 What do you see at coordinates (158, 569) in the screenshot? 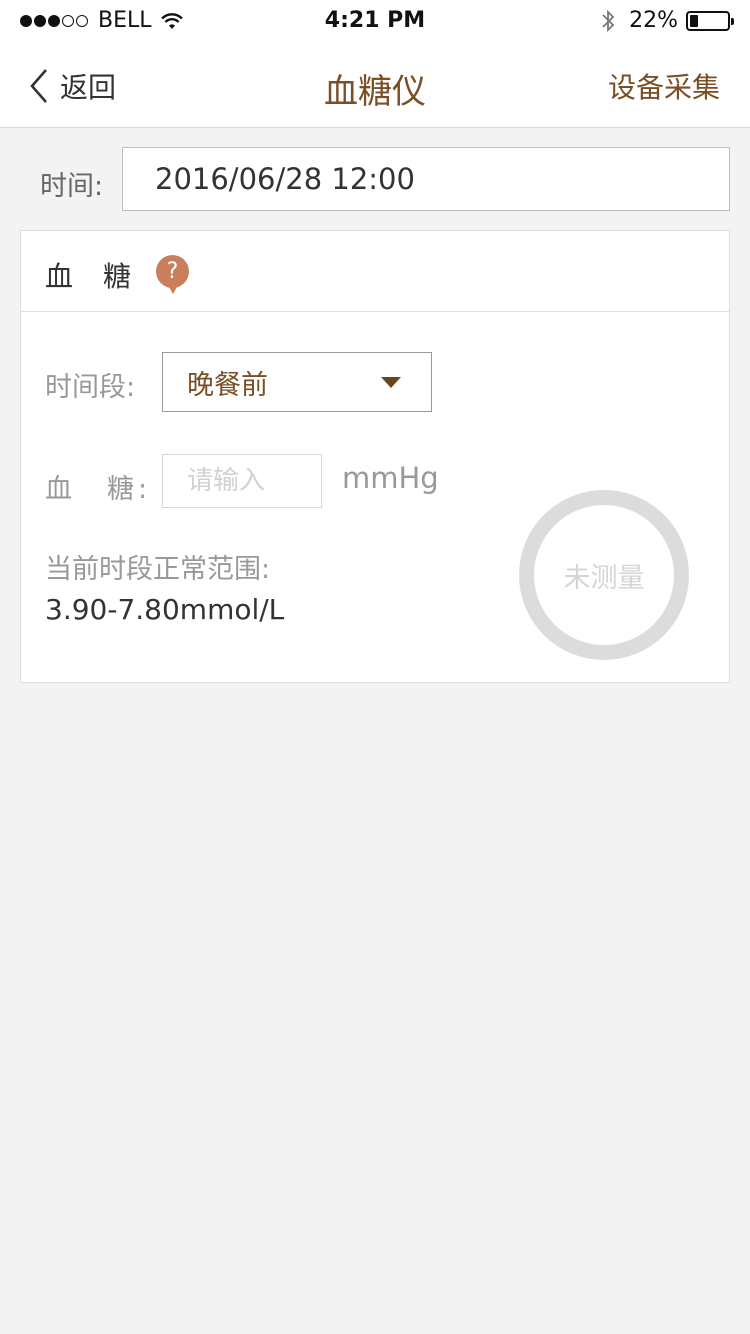
I see `normal-range-label: 当前时段正常范围:` at bounding box center [158, 569].